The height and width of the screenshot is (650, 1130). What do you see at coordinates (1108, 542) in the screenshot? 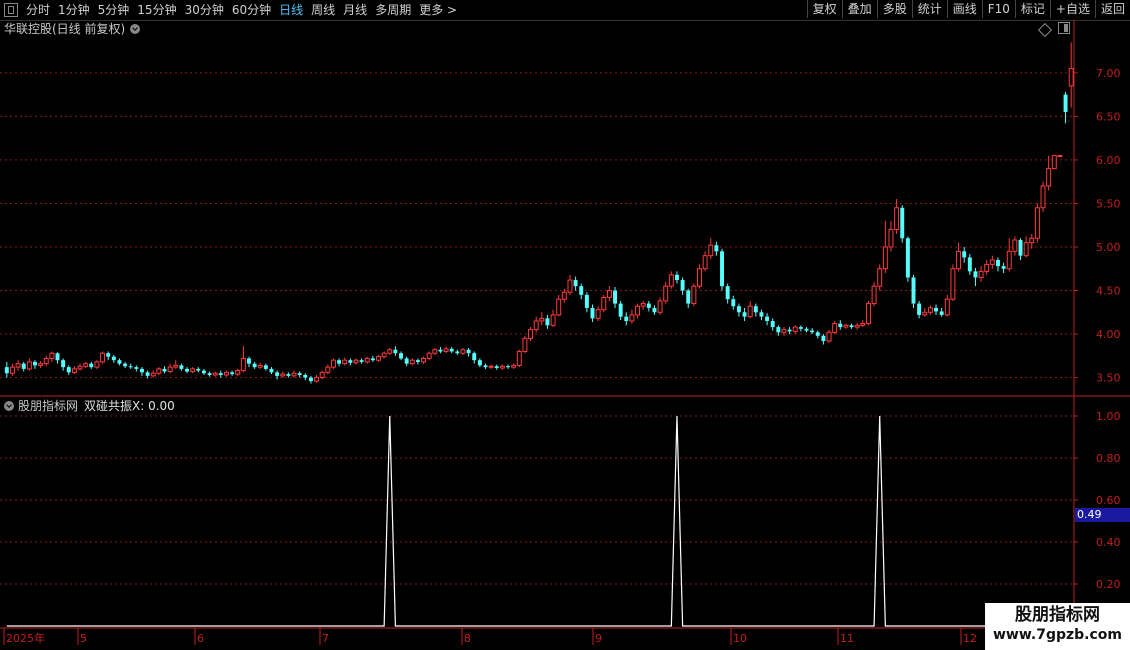
I see `indicator-axis-label: 0.40` at bounding box center [1108, 542].